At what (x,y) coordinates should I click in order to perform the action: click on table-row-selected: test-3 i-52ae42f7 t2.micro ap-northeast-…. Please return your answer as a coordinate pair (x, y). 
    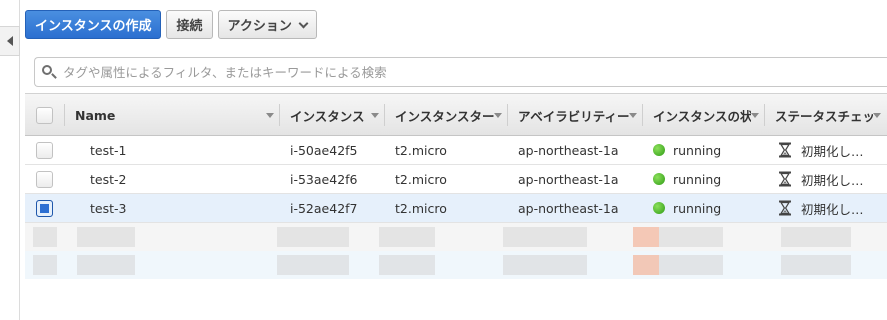
    Looking at the image, I should click on (456, 208).